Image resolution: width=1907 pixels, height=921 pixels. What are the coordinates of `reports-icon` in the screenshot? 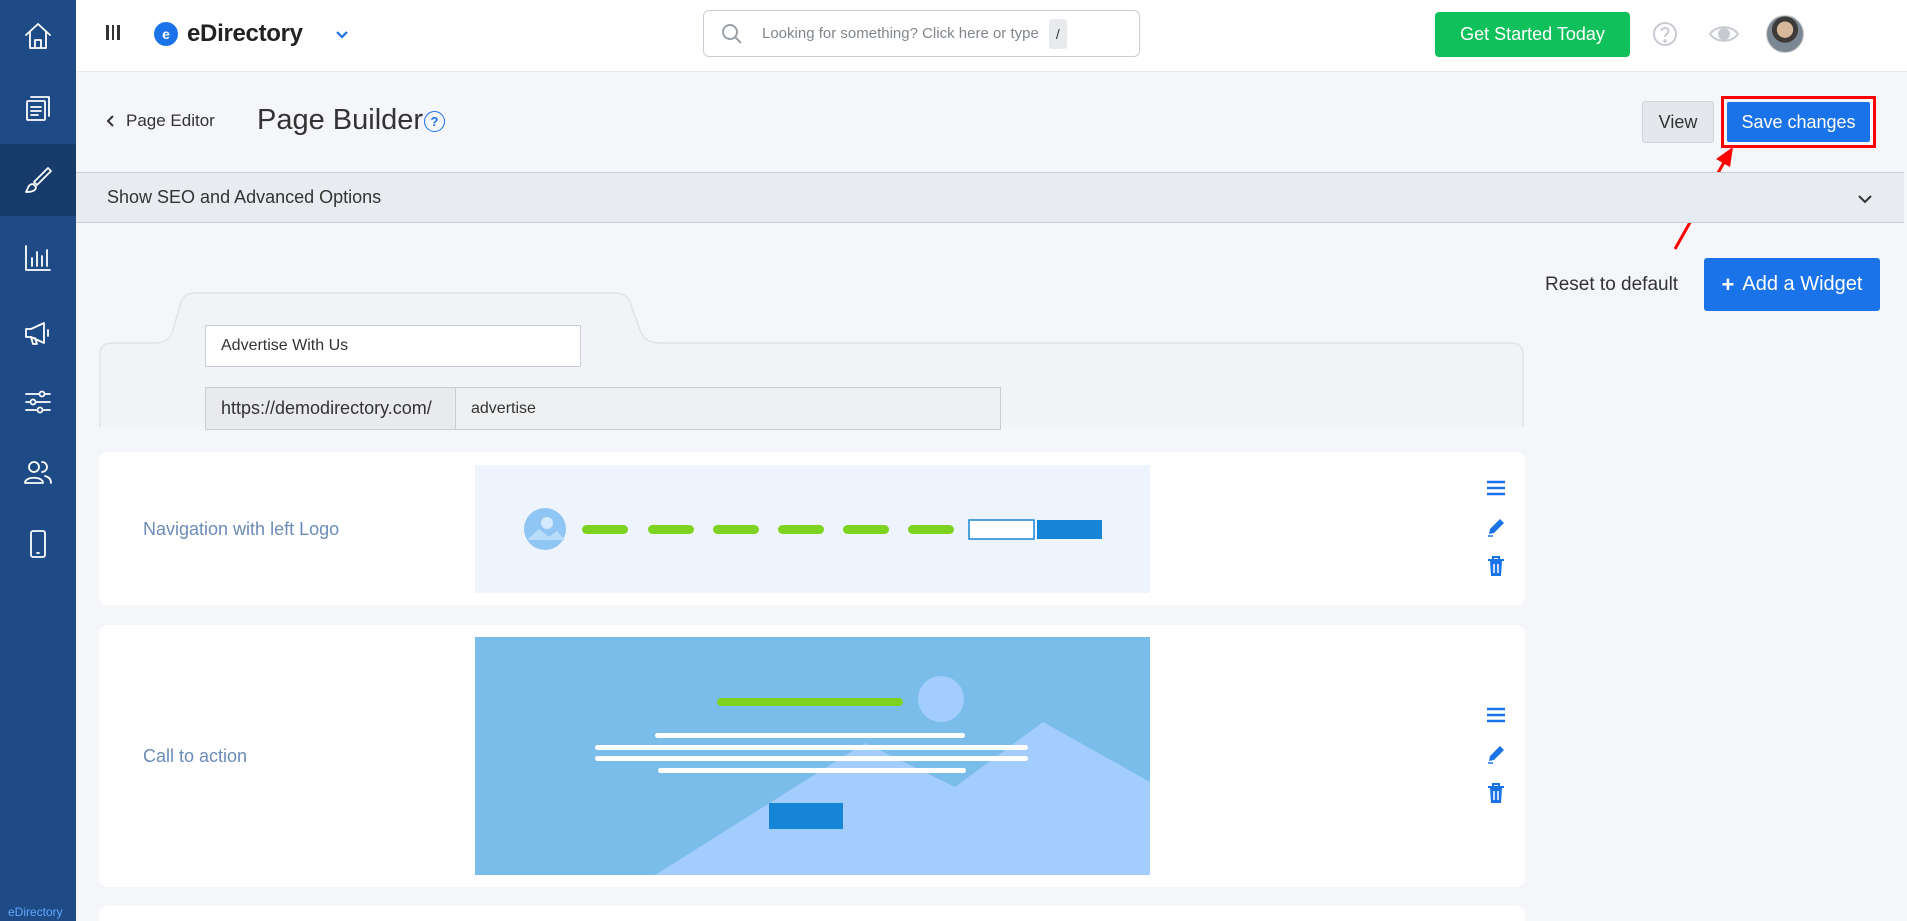 It's located at (38, 258).